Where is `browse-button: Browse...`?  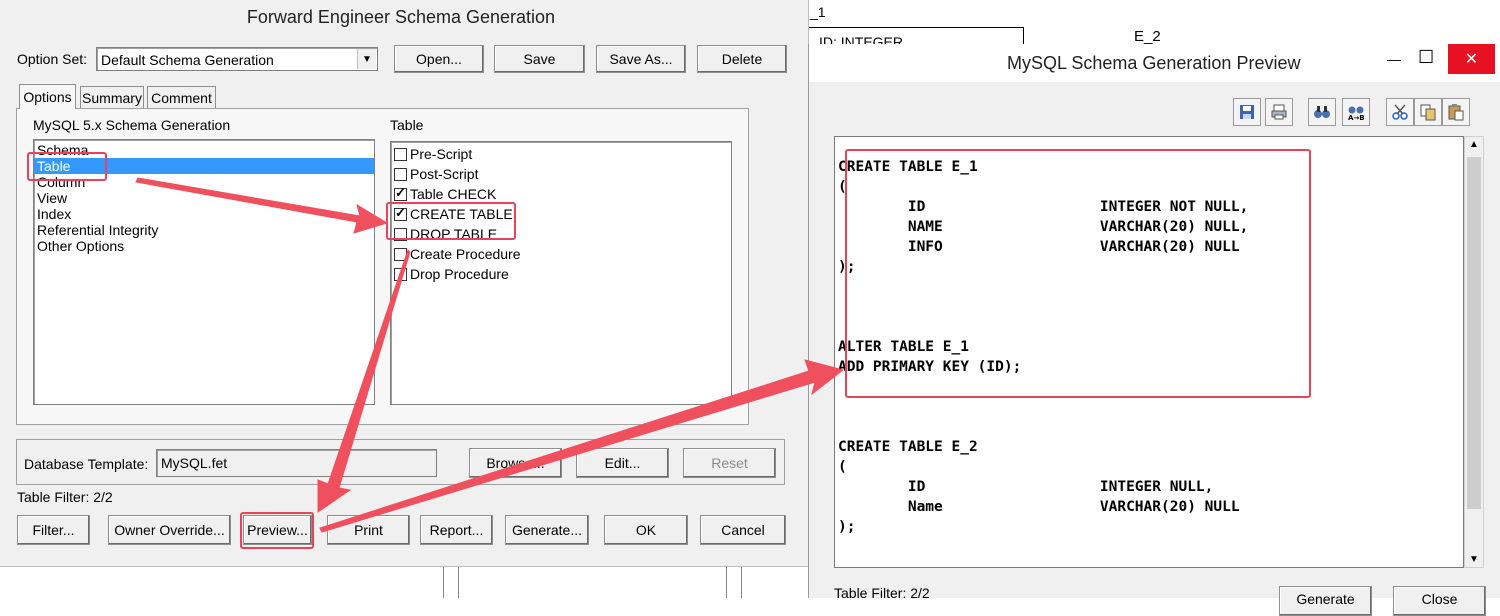
browse-button: Browse... is located at coordinates (515, 463).